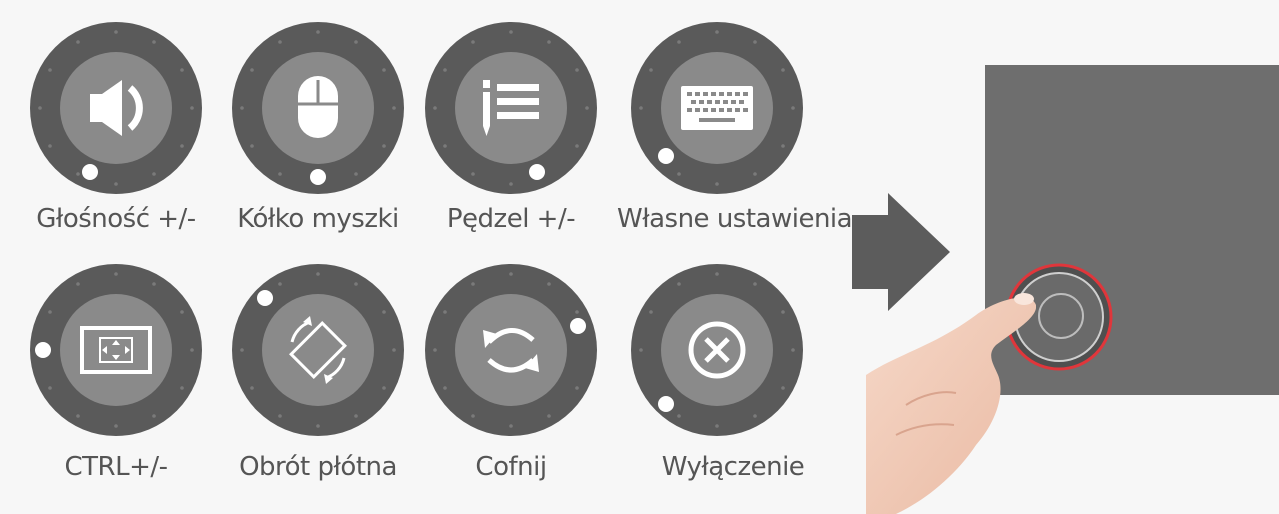 Image resolution: width=1279 pixels, height=514 pixels. I want to click on label-undo: Cofnij, so click(511, 467).